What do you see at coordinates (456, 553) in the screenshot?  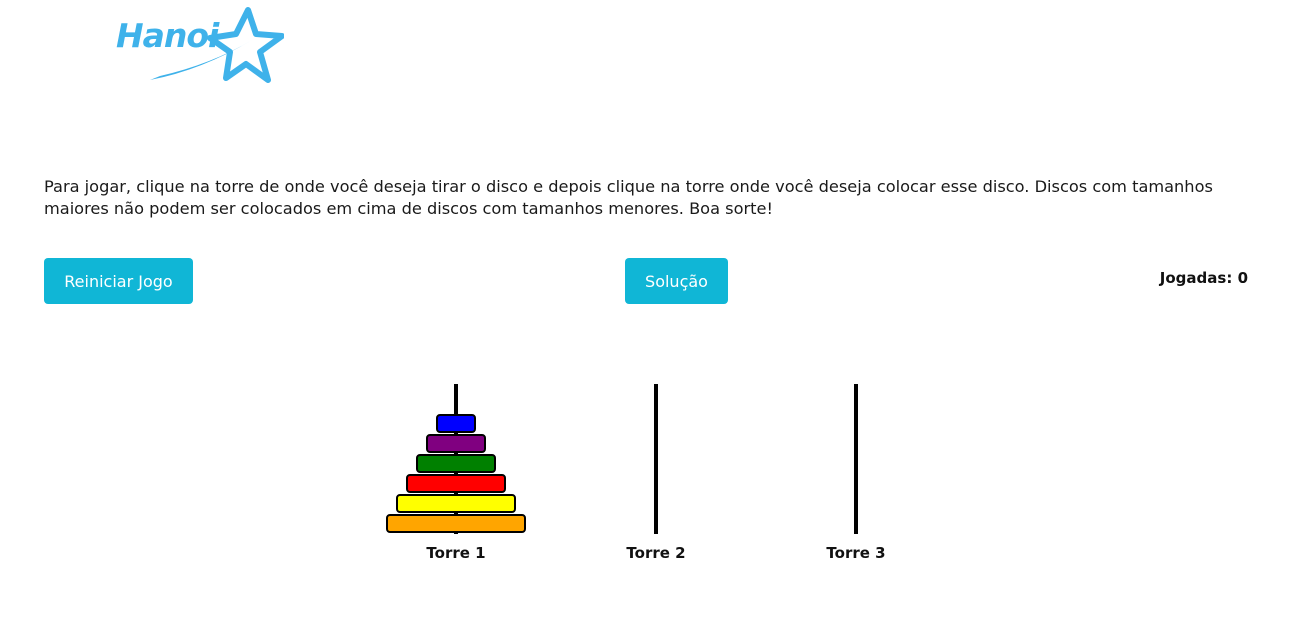 I see `tower-label: Torre 1` at bounding box center [456, 553].